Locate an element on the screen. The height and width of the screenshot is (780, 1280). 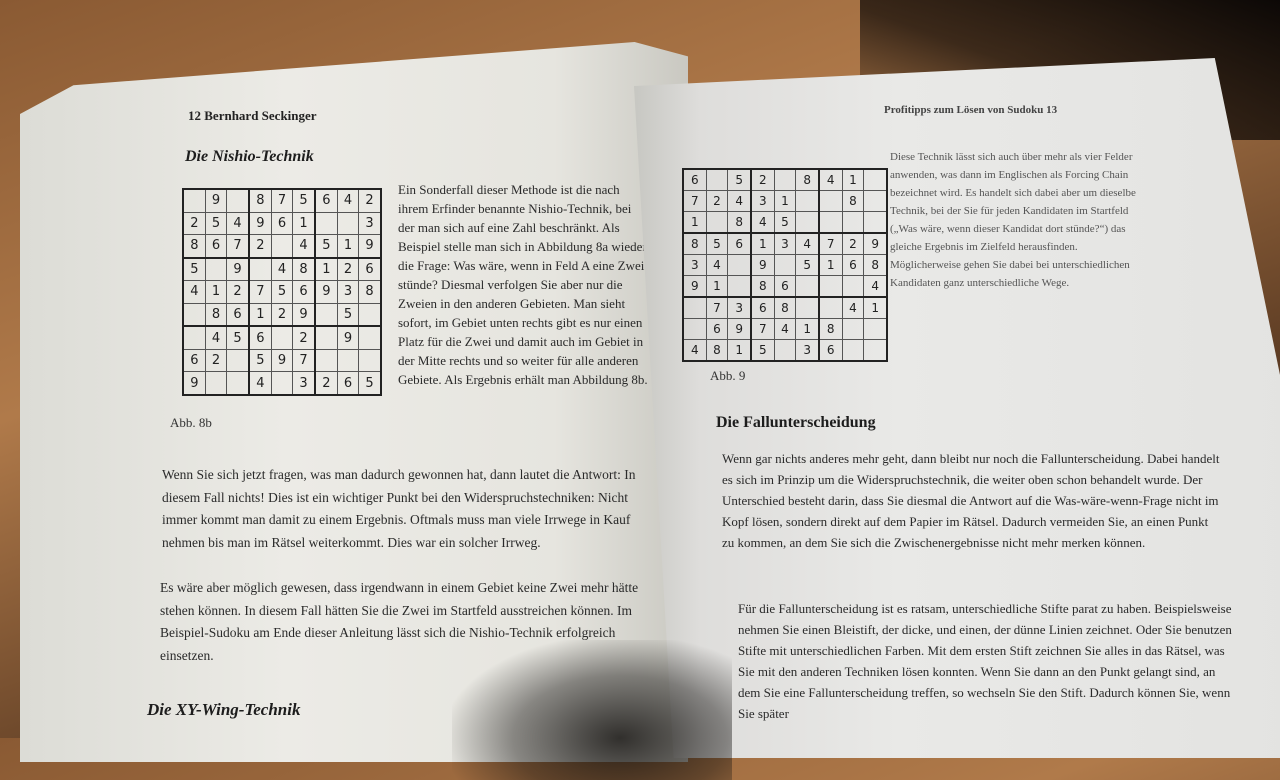
sudoku-row: 412756938 is located at coordinates (282, 292).